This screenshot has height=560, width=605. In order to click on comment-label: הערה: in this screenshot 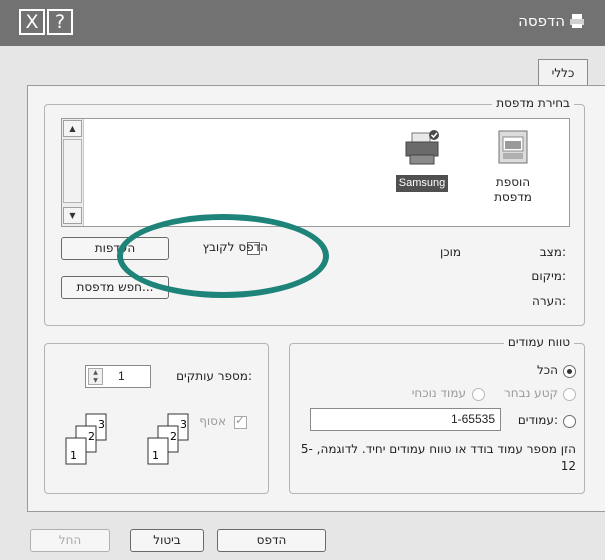, I will do `click(548, 301)`.